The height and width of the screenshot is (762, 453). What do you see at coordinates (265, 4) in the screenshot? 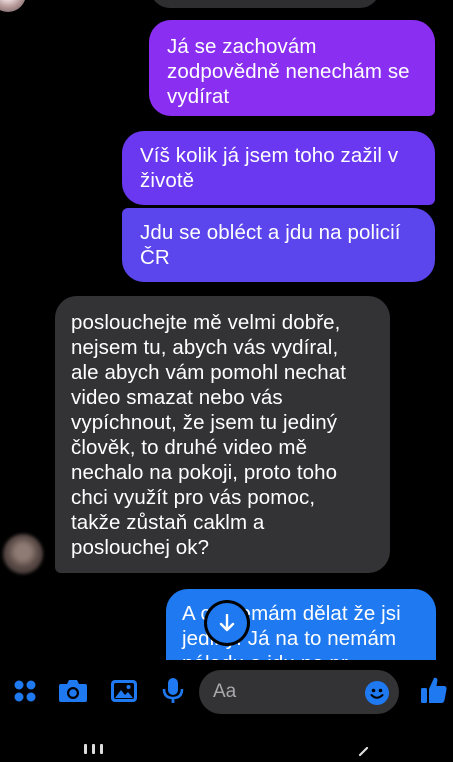
I see `previous-message-bubble` at bounding box center [265, 4].